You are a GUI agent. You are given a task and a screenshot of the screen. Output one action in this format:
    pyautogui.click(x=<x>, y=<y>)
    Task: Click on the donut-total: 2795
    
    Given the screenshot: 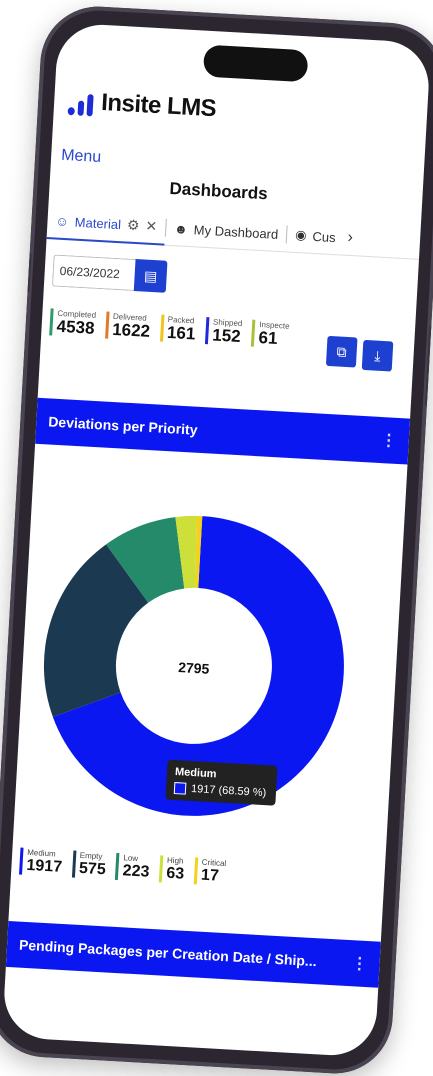 What is the action you would take?
    pyautogui.click(x=194, y=668)
    